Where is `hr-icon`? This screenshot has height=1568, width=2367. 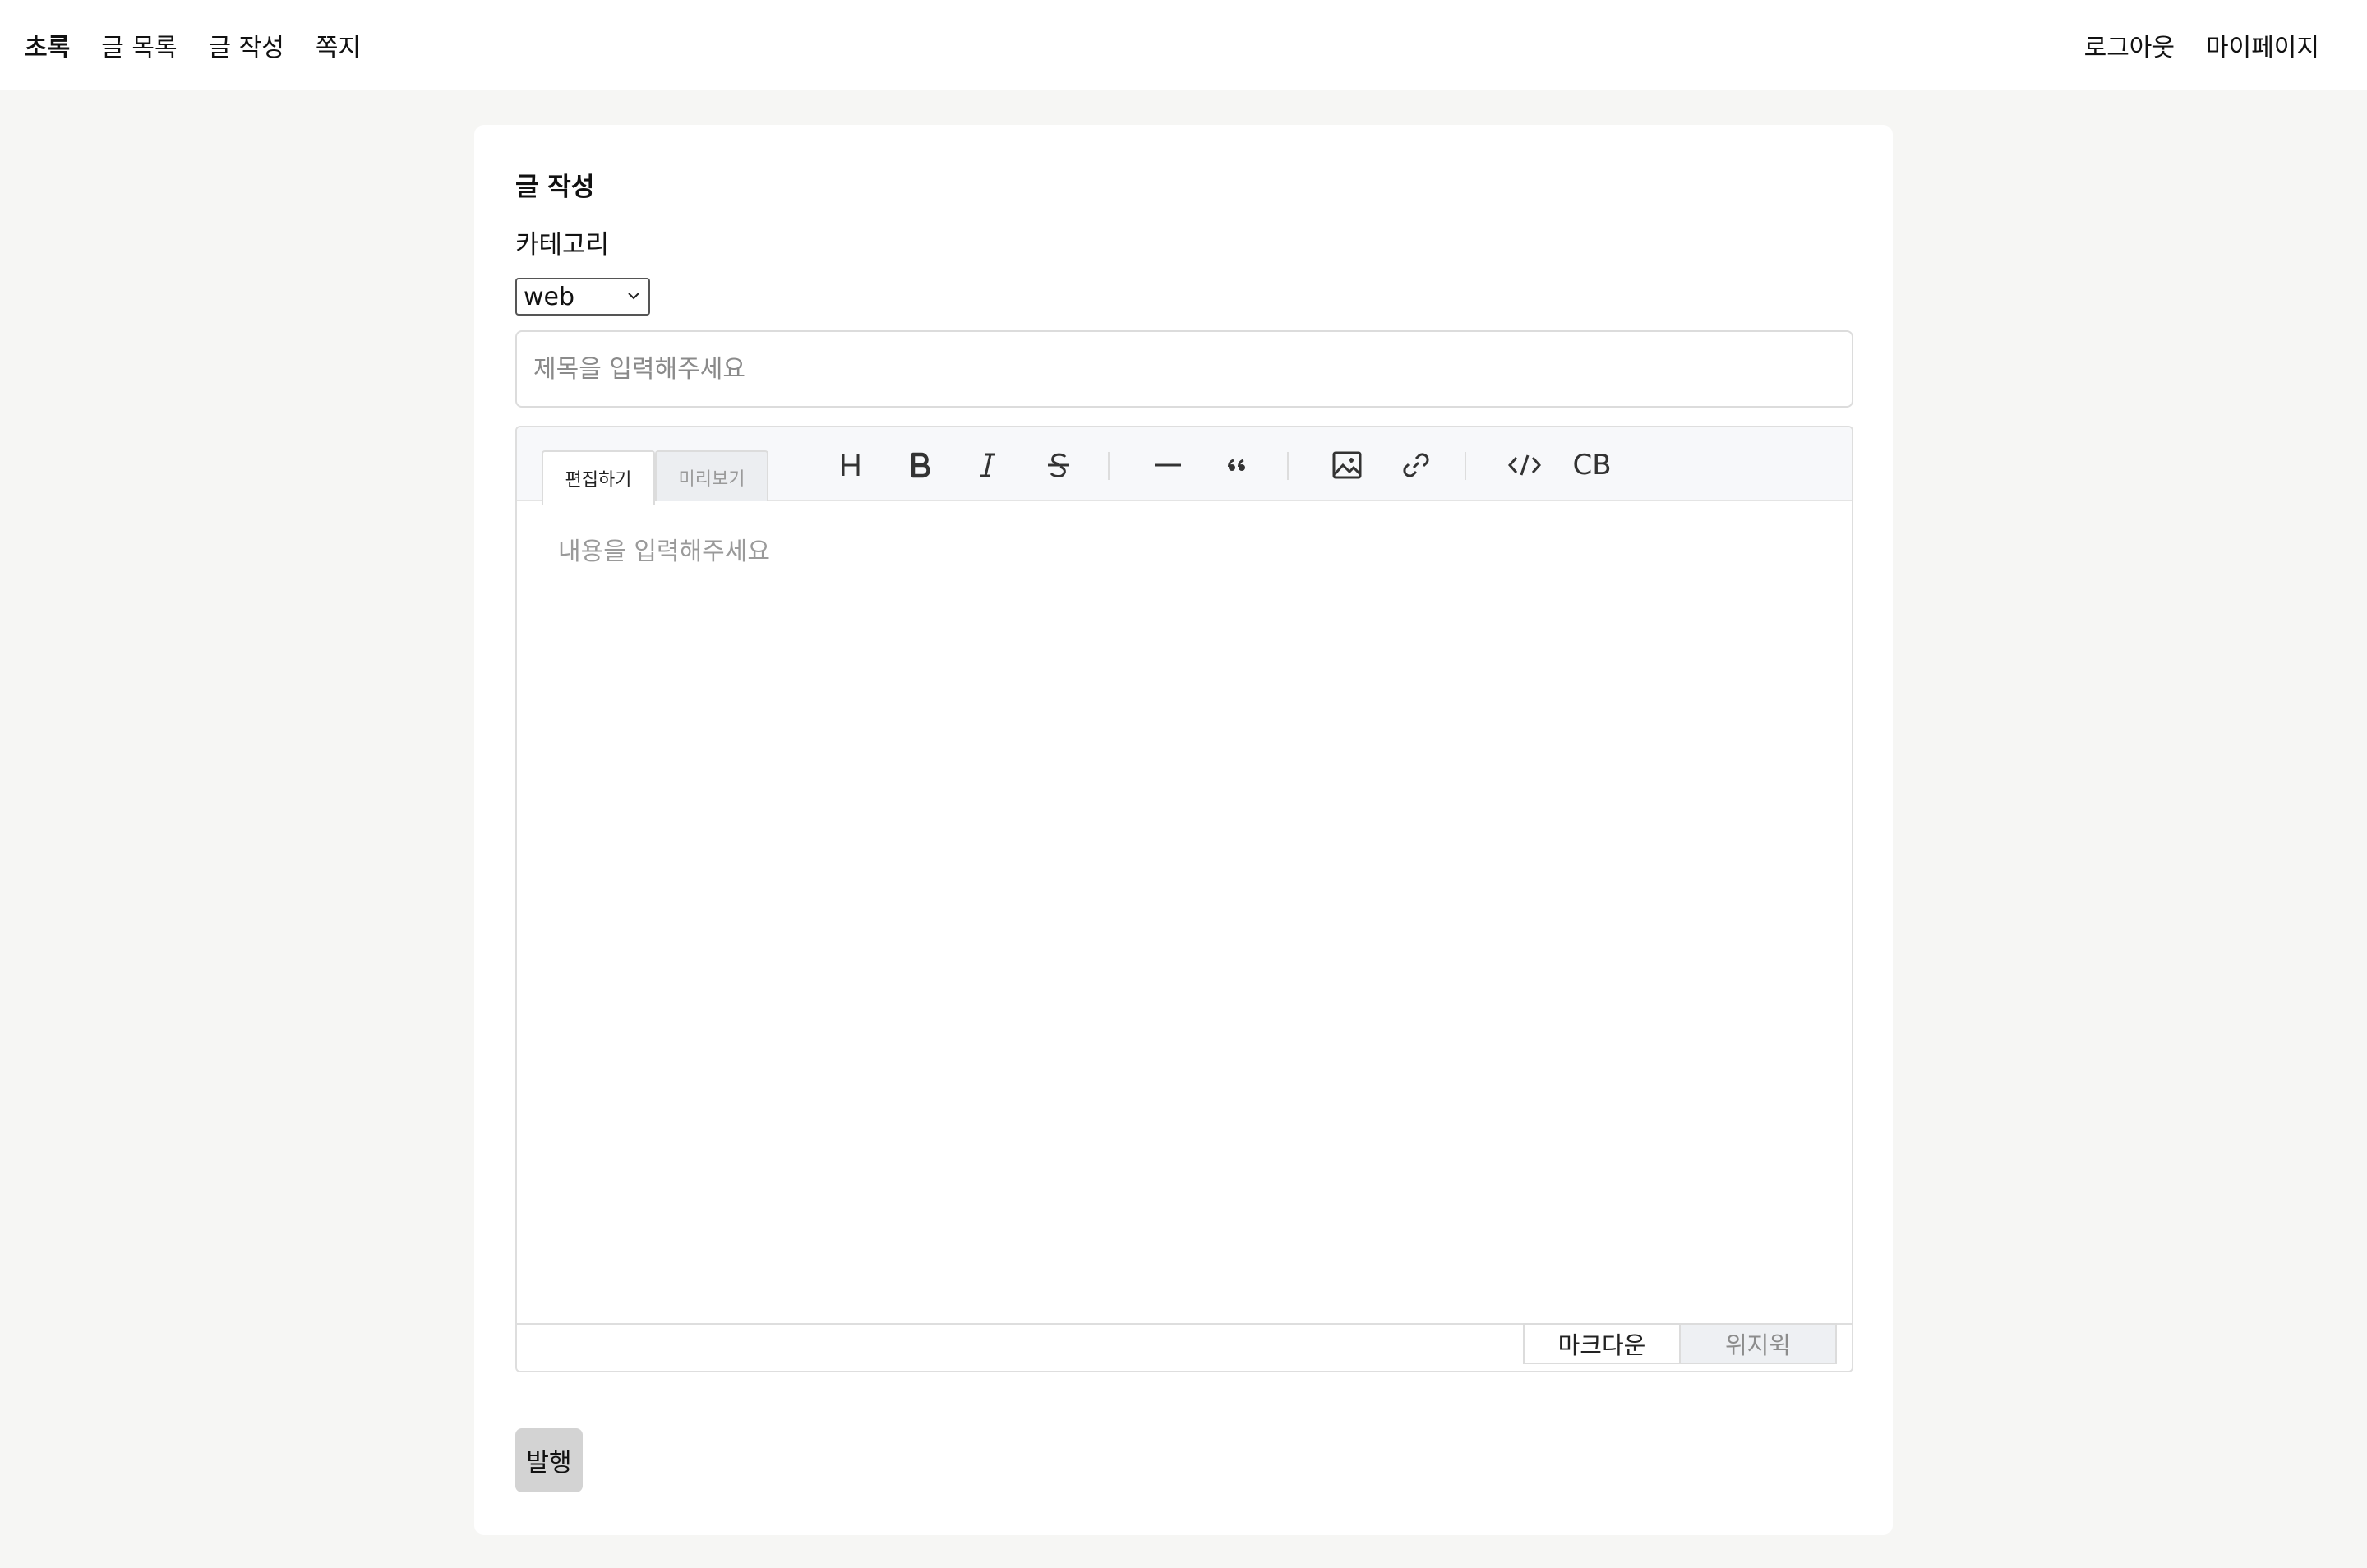 hr-icon is located at coordinates (1168, 465).